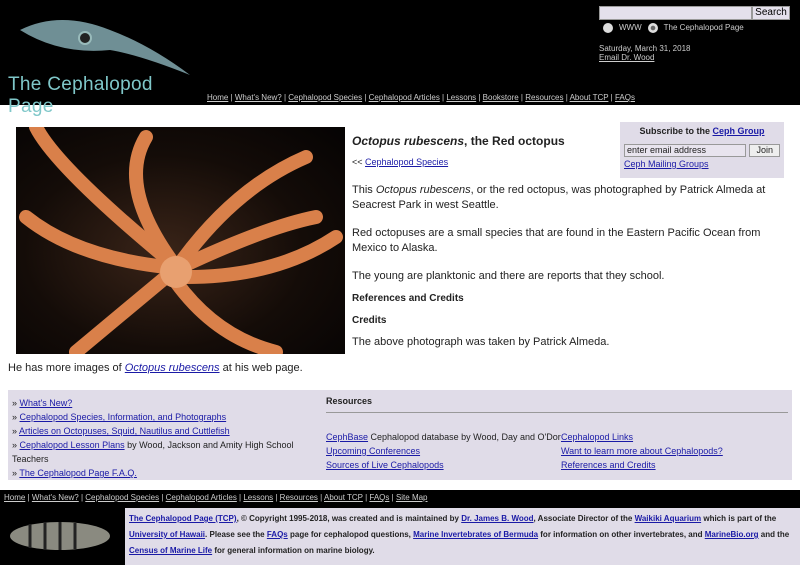  What do you see at coordinates (277, 534) in the screenshot?
I see `link-faqs: FAQs` at bounding box center [277, 534].